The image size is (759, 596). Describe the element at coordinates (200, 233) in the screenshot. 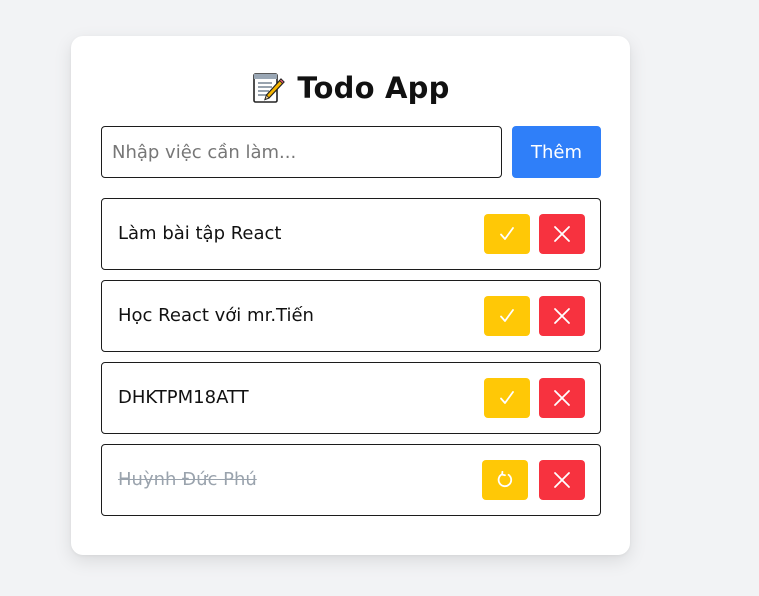

I see `todo-text: Làm bài tập React` at that location.